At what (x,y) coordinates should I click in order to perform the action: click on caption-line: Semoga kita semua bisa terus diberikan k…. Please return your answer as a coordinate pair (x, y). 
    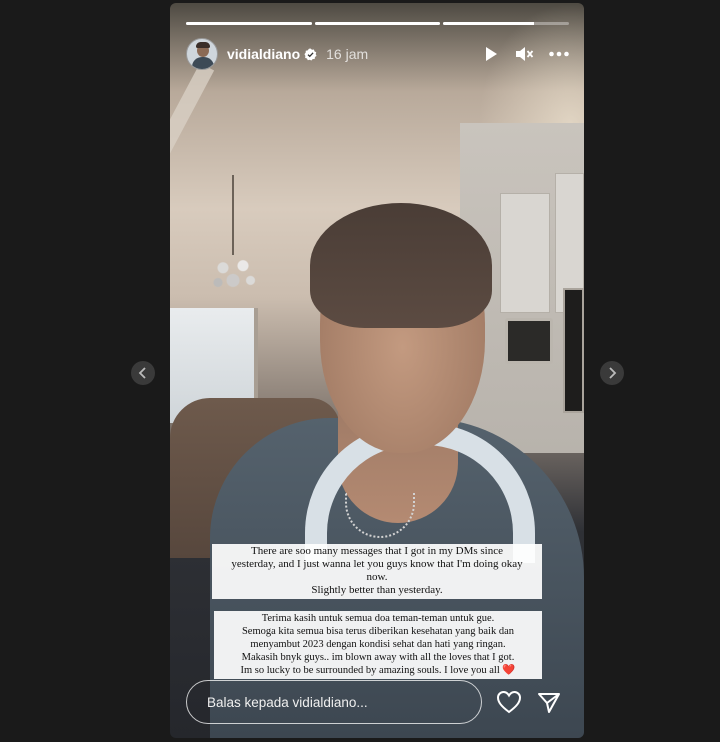
    Looking at the image, I should click on (378, 631).